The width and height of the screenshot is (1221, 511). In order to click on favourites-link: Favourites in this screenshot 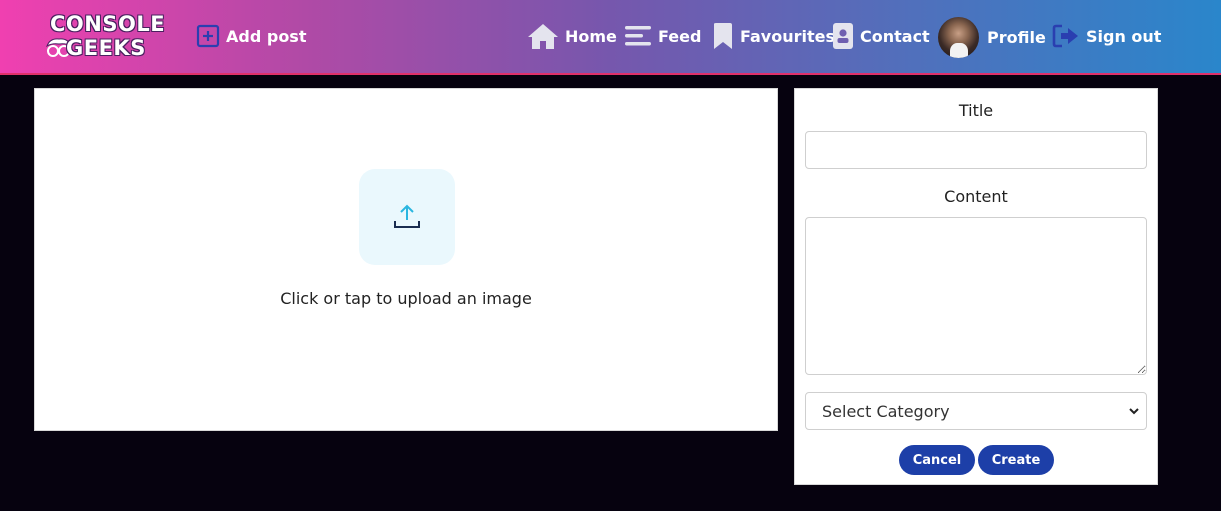, I will do `click(773, 36)`.